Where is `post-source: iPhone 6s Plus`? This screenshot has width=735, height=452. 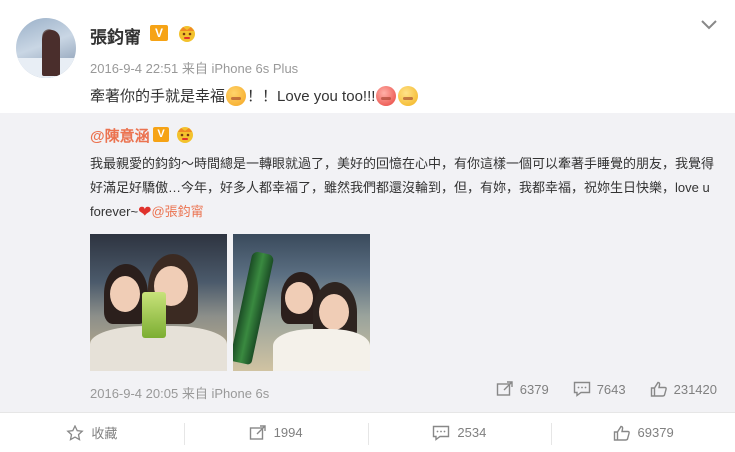
post-source: iPhone 6s Plus is located at coordinates (254, 68).